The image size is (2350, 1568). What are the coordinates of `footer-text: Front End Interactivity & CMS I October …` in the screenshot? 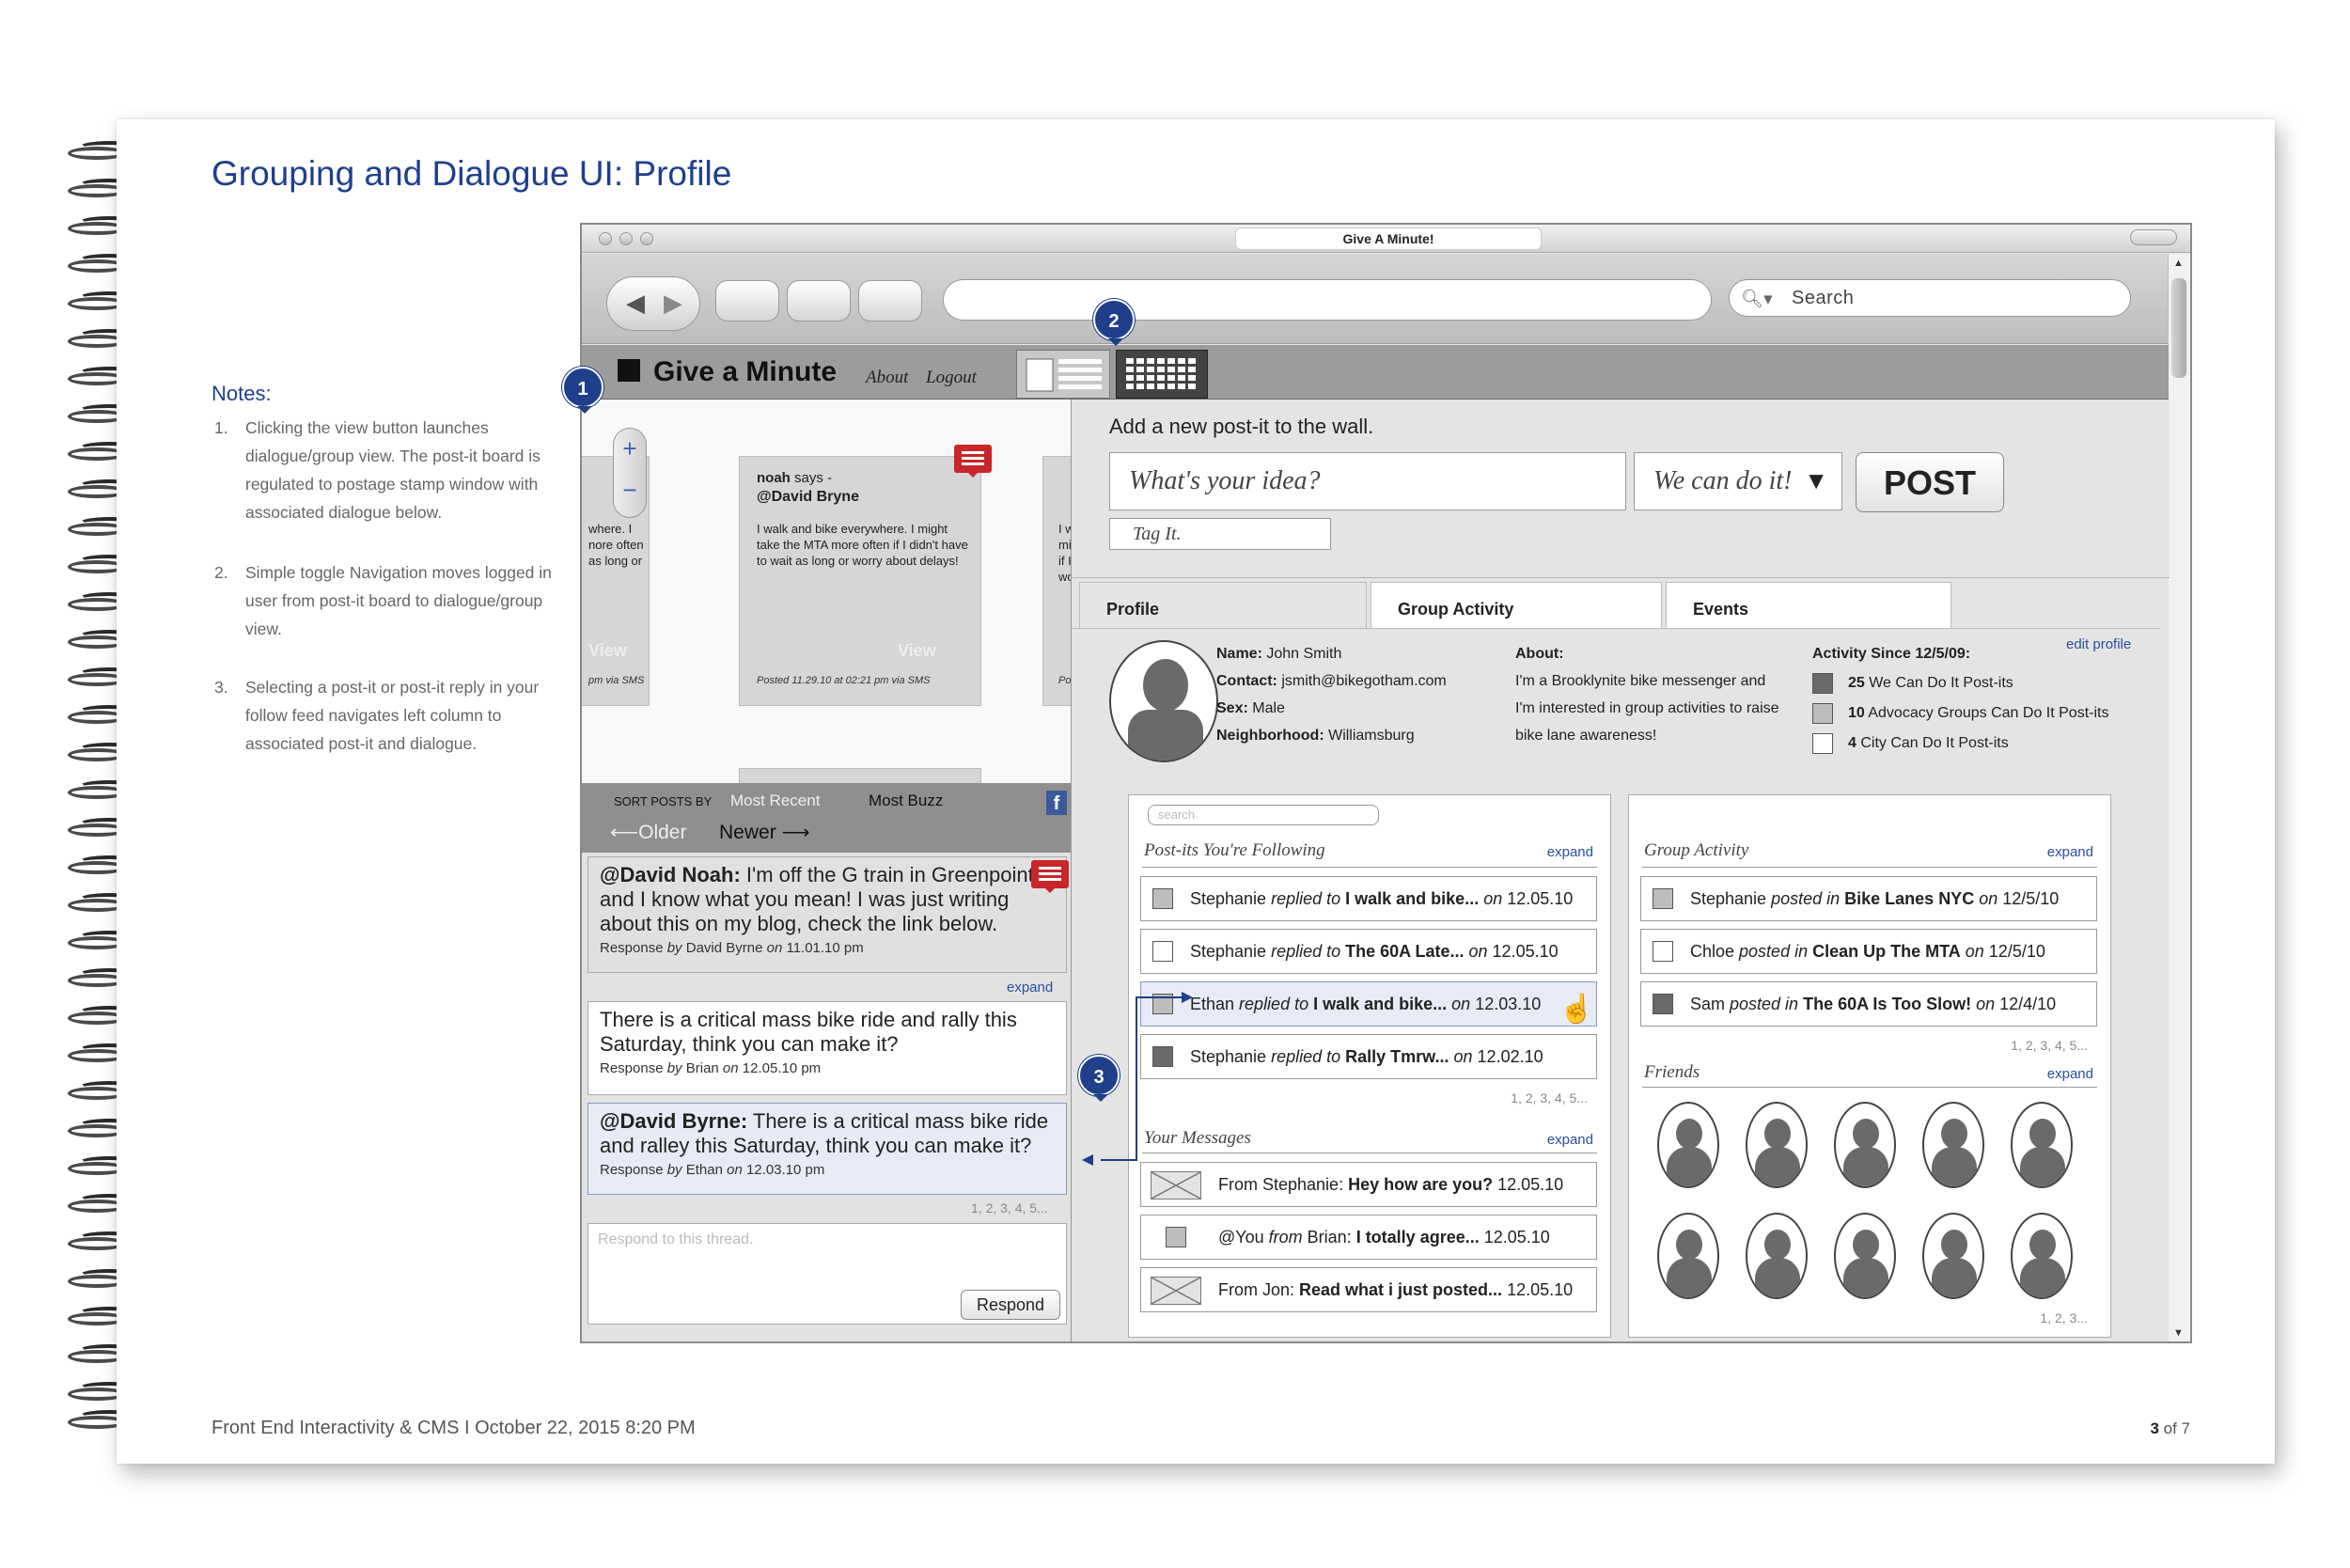 It's located at (454, 1428).